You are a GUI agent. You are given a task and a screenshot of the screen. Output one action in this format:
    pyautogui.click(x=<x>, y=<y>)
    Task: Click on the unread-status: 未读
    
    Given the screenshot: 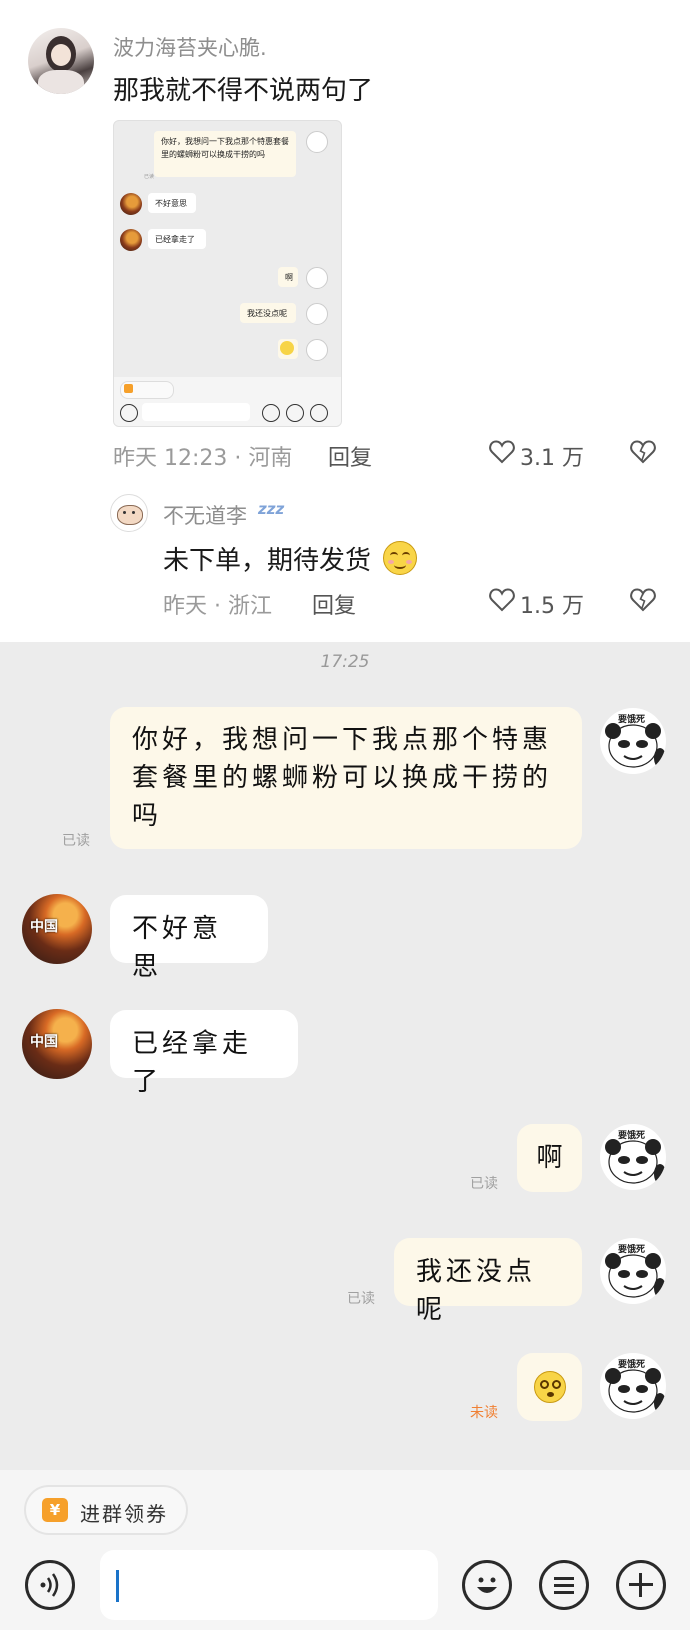 What is the action you would take?
    pyautogui.click(x=484, y=1413)
    